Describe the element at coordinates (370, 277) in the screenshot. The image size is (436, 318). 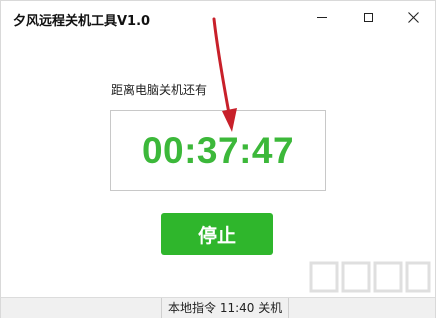
I see `watermark-logo` at that location.